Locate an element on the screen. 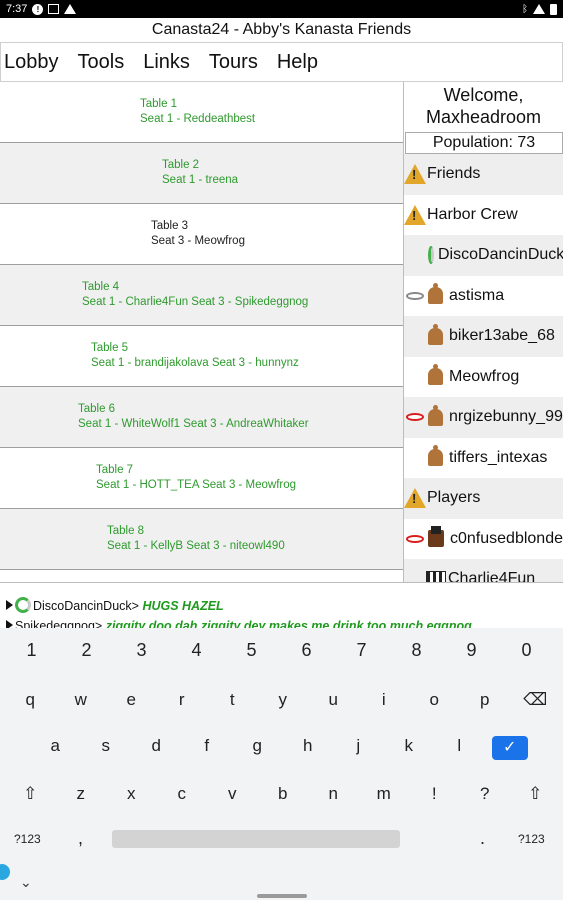 The height and width of the screenshot is (900, 563). group-header: Players is located at coordinates (483, 498).